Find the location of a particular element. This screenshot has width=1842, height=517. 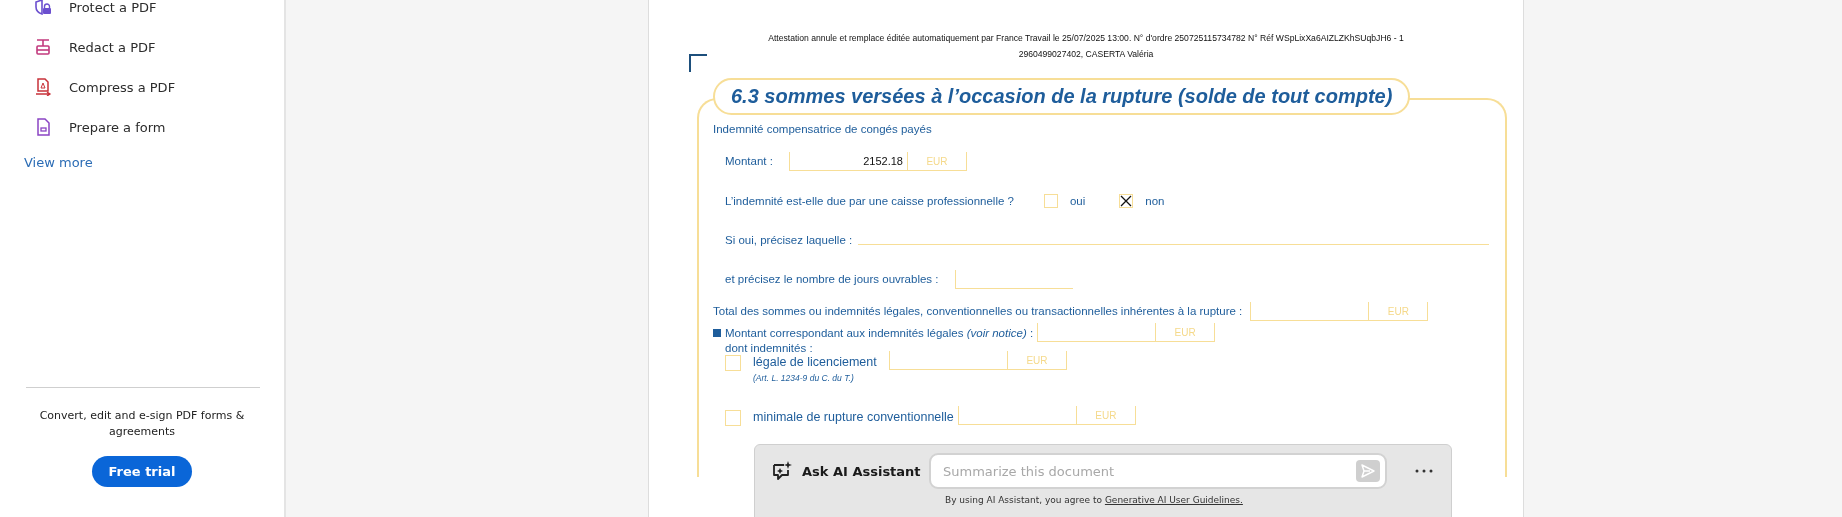

disclaimer-text: By using AI Assistant, you agree to Generative AI User Guidelines. is located at coordinates (1094, 500).